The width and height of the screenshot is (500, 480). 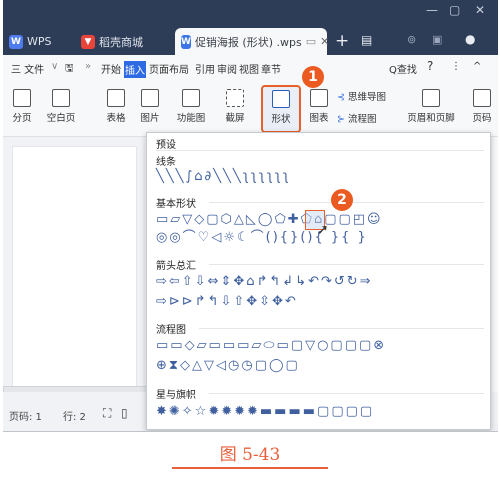 I want to click on more-menu-button: ⋮, so click(x=456, y=66).